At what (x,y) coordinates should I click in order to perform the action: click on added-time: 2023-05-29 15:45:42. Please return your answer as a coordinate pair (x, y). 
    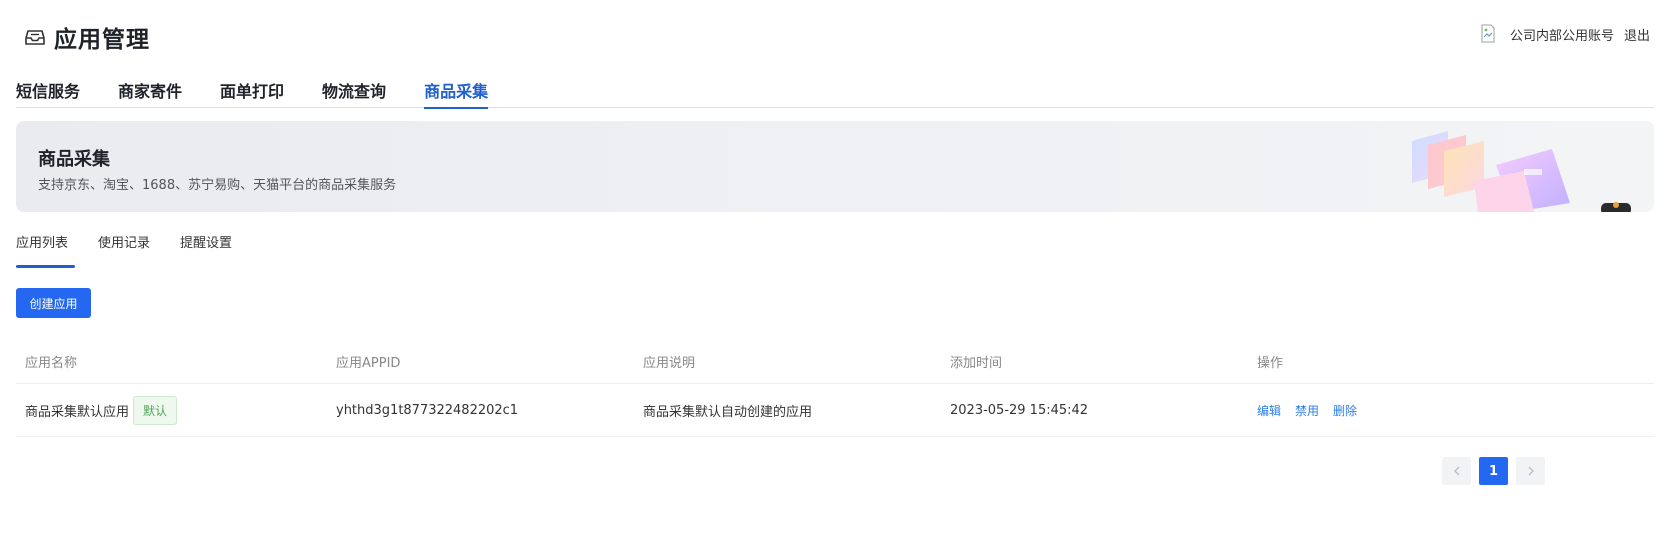
    Looking at the image, I should click on (1019, 410).